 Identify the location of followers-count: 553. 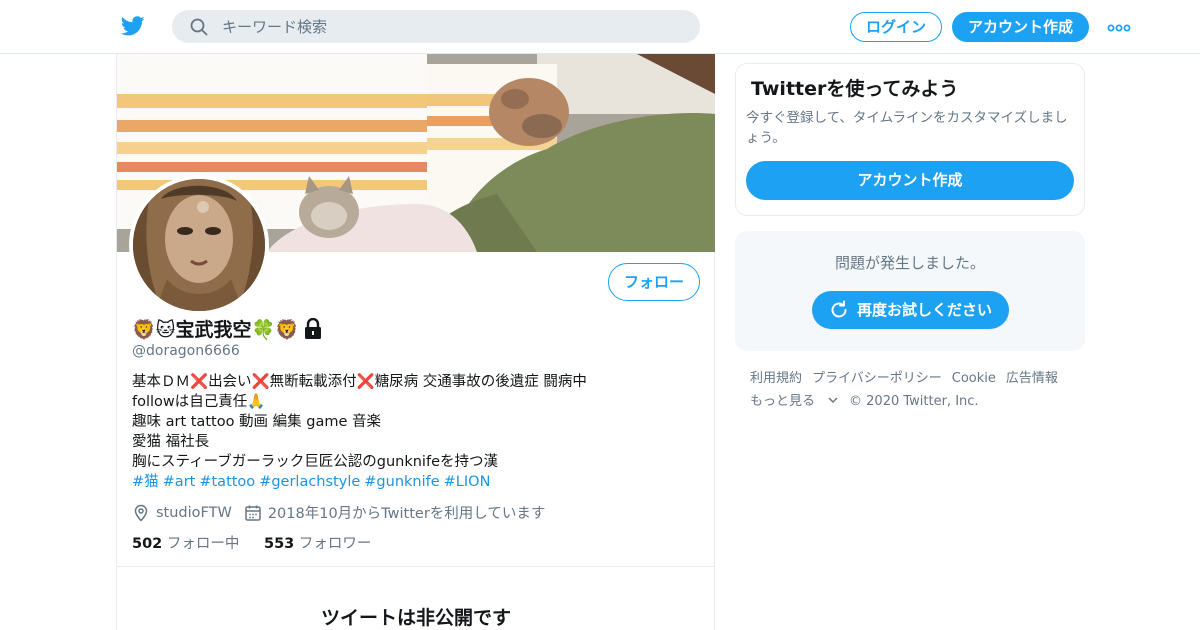
(279, 544).